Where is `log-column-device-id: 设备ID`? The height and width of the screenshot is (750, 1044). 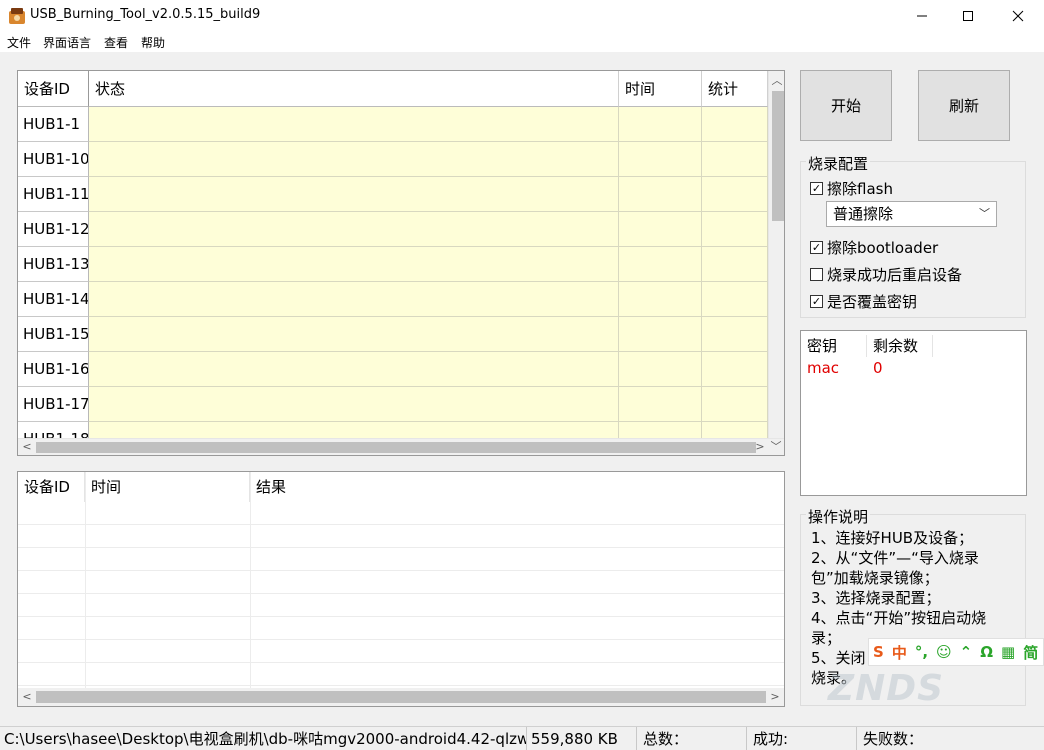
log-column-device-id: 设备ID is located at coordinates (51, 487).